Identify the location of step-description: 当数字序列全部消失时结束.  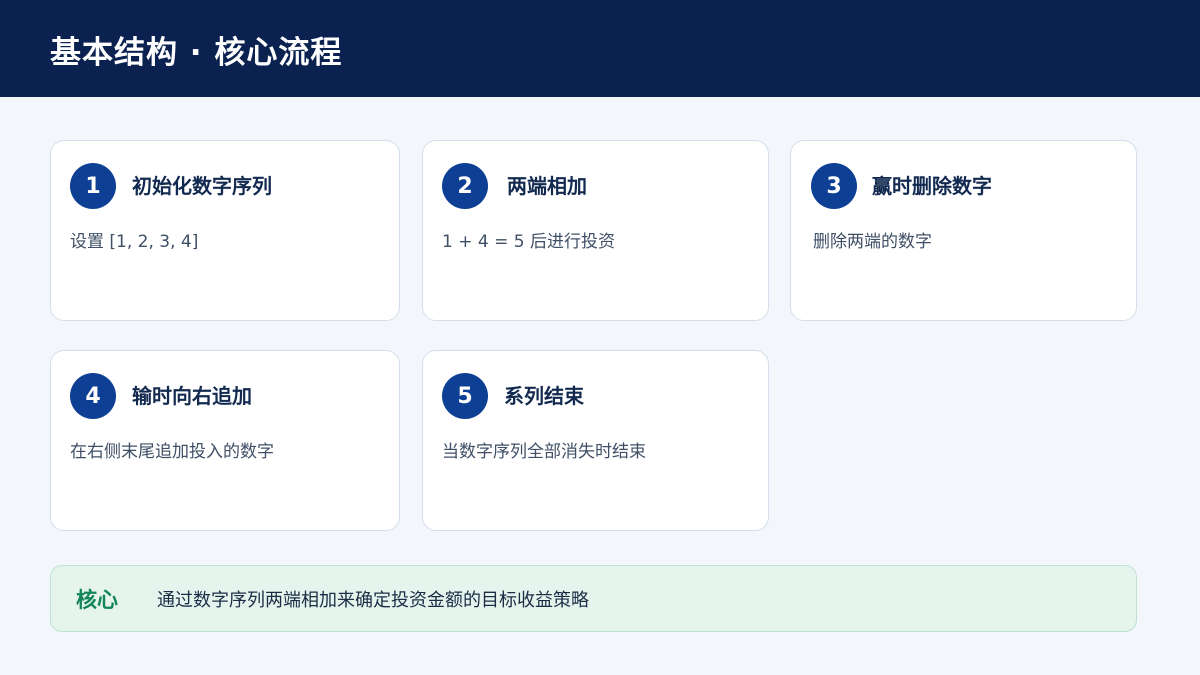
(544, 452).